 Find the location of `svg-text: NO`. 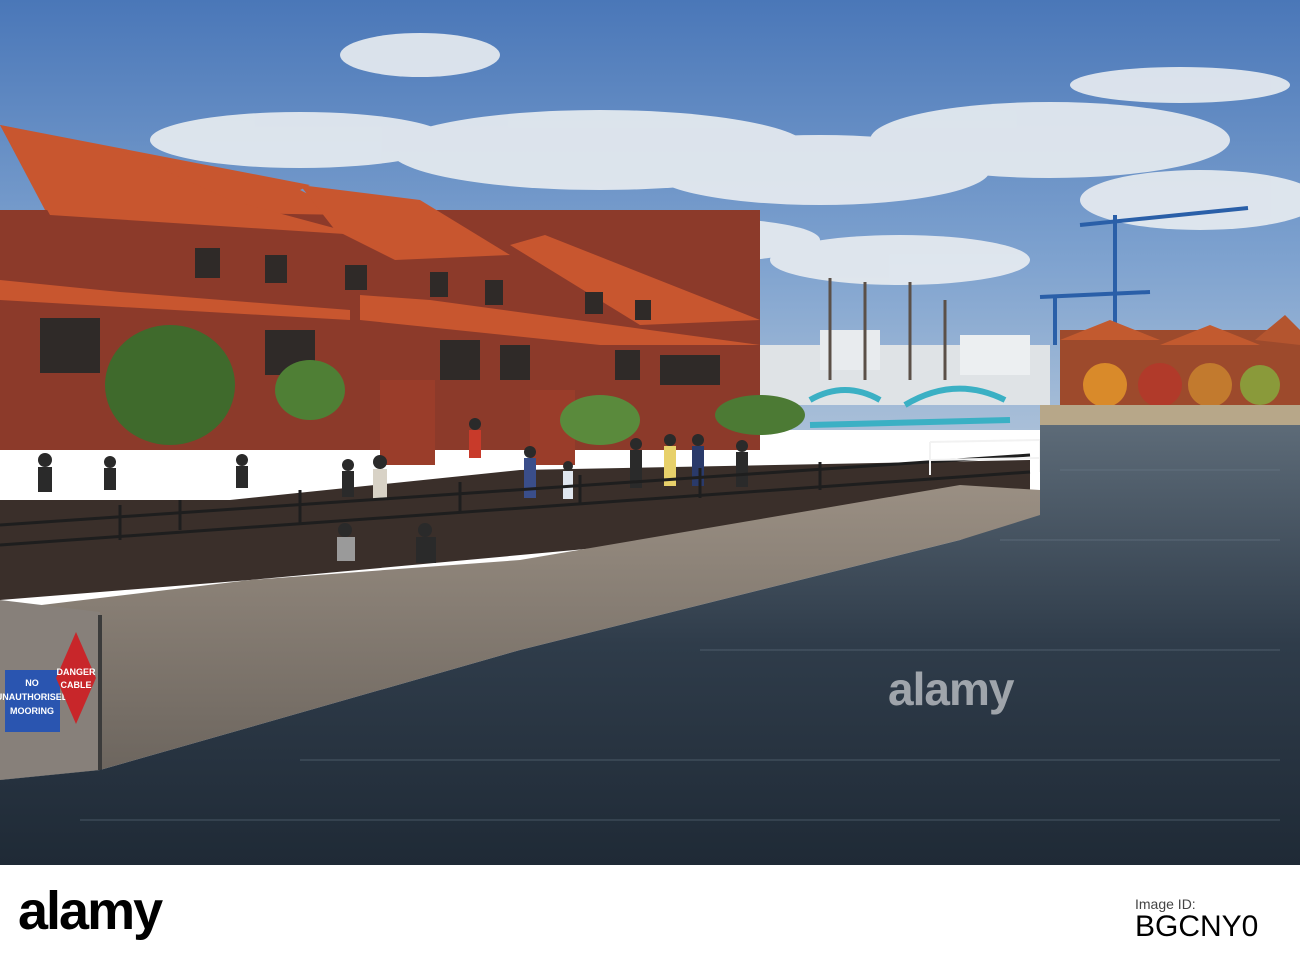

svg-text: NO is located at coordinates (32, 683).